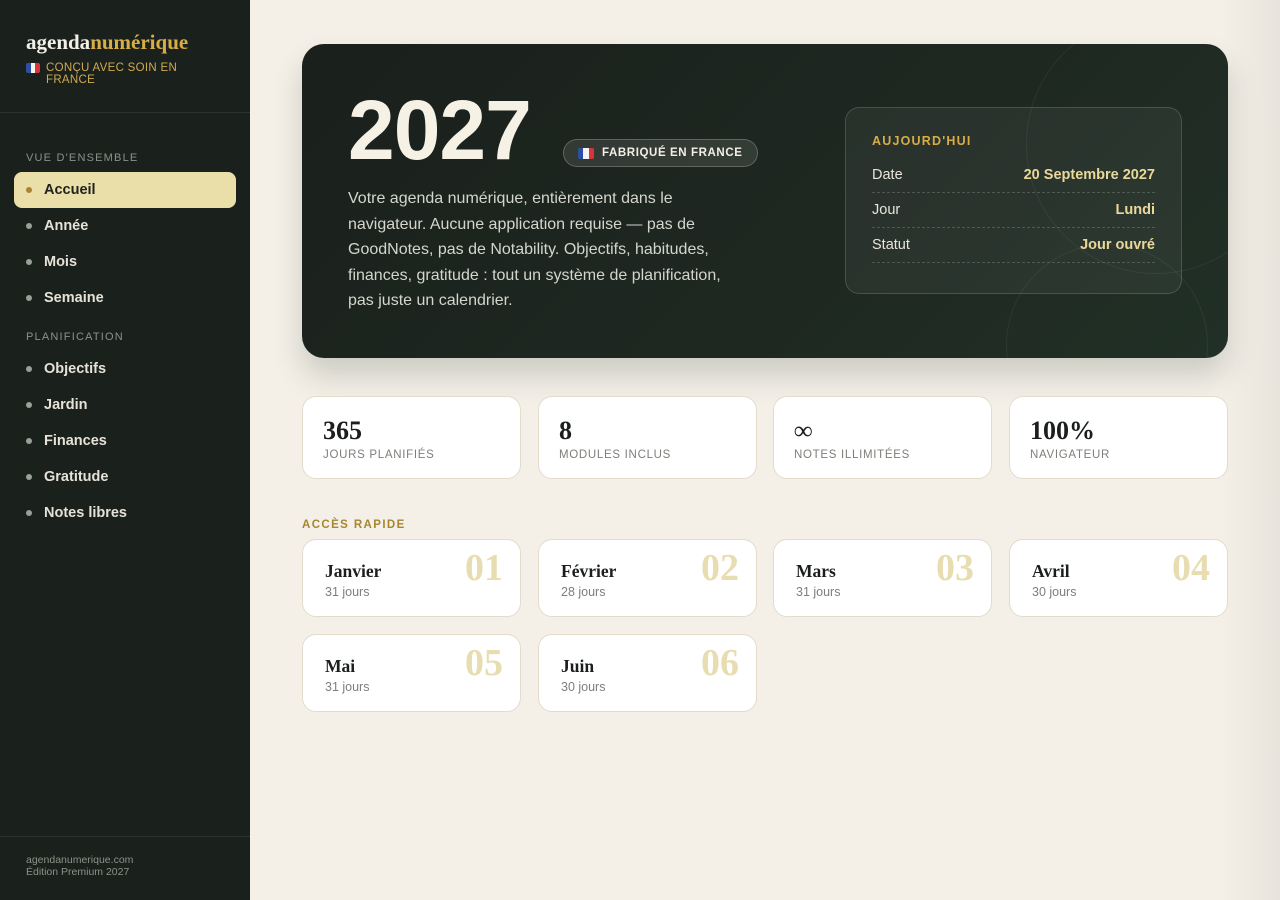  I want to click on stat-value: 100%, so click(1062, 430).